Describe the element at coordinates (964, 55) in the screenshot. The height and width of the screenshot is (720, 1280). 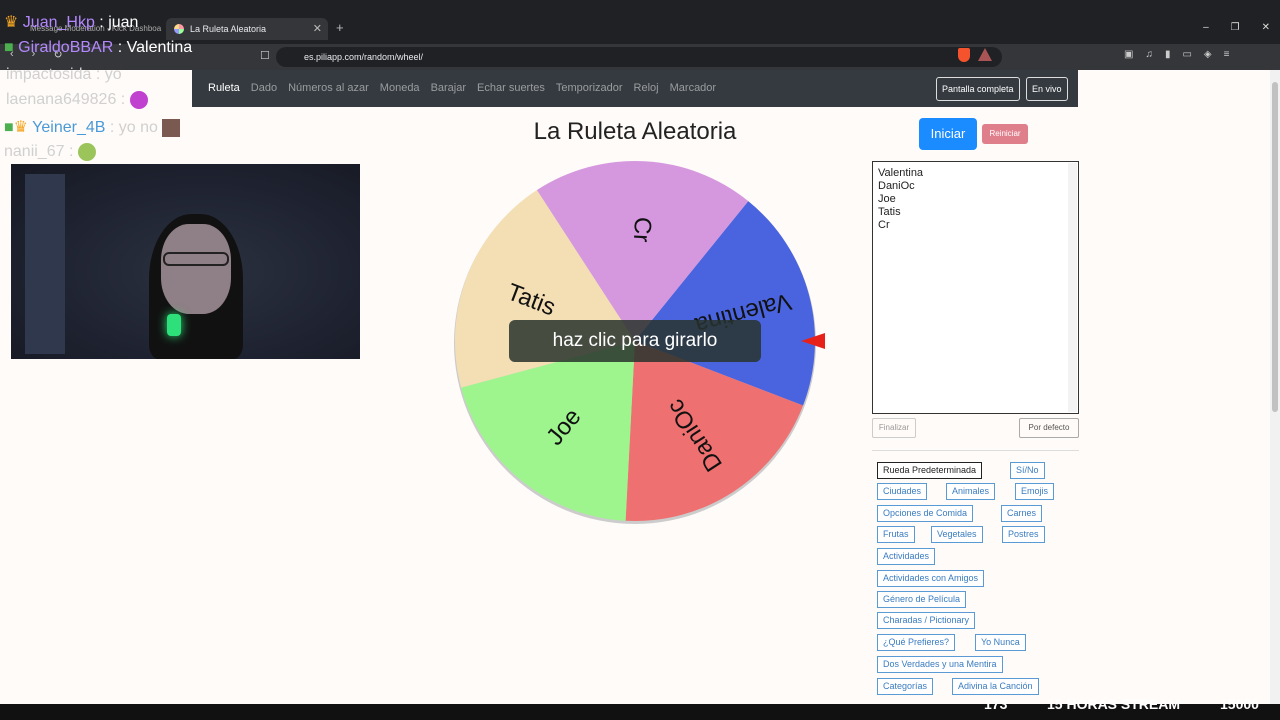
I see `brave-shield-icon` at that location.